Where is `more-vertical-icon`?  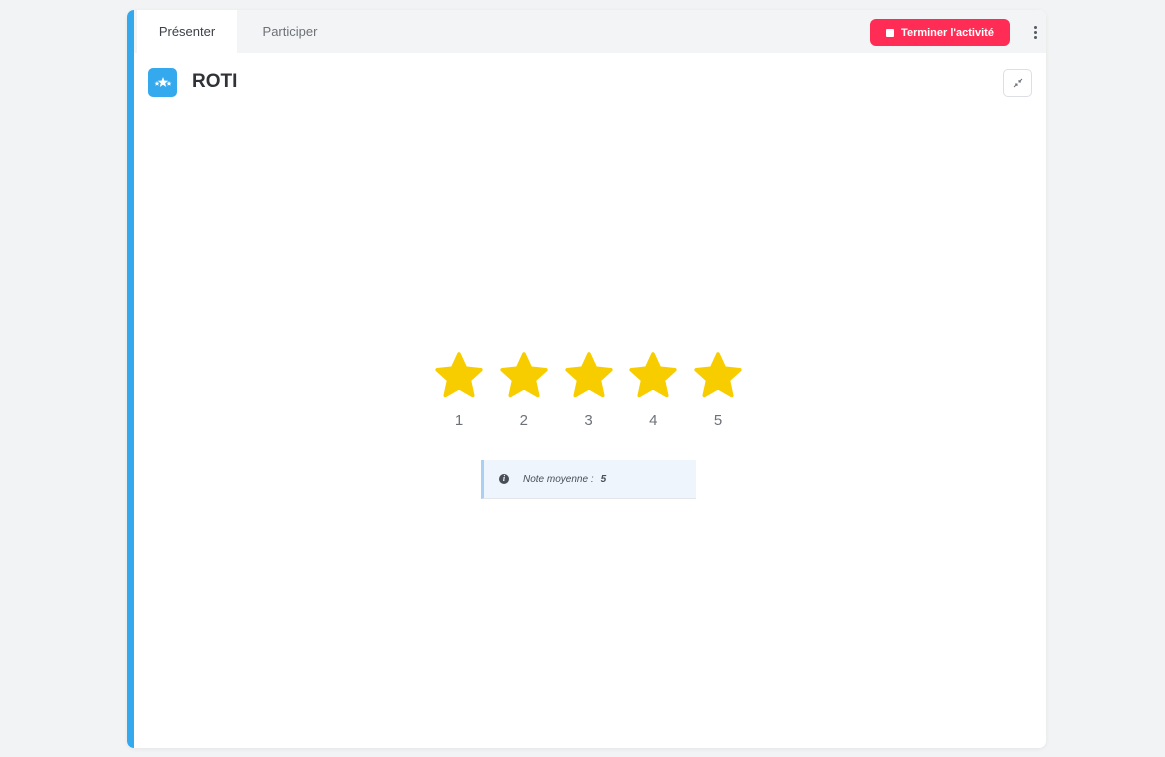
more-vertical-icon is located at coordinates (1035, 32).